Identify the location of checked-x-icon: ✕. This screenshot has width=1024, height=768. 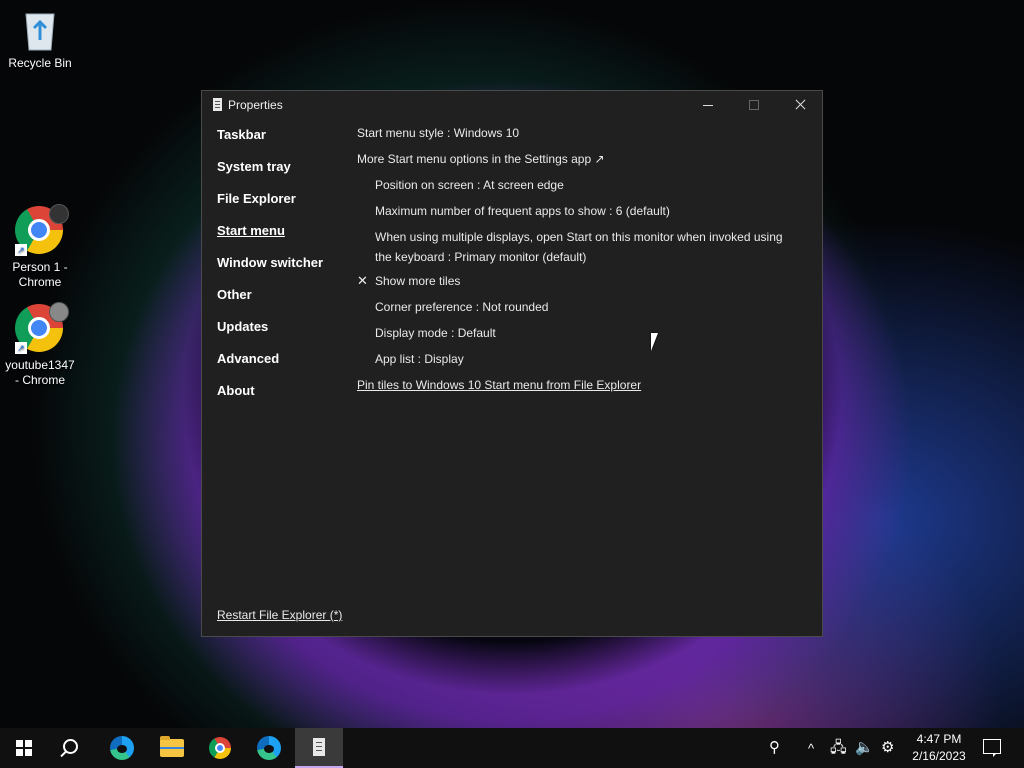
(362, 280).